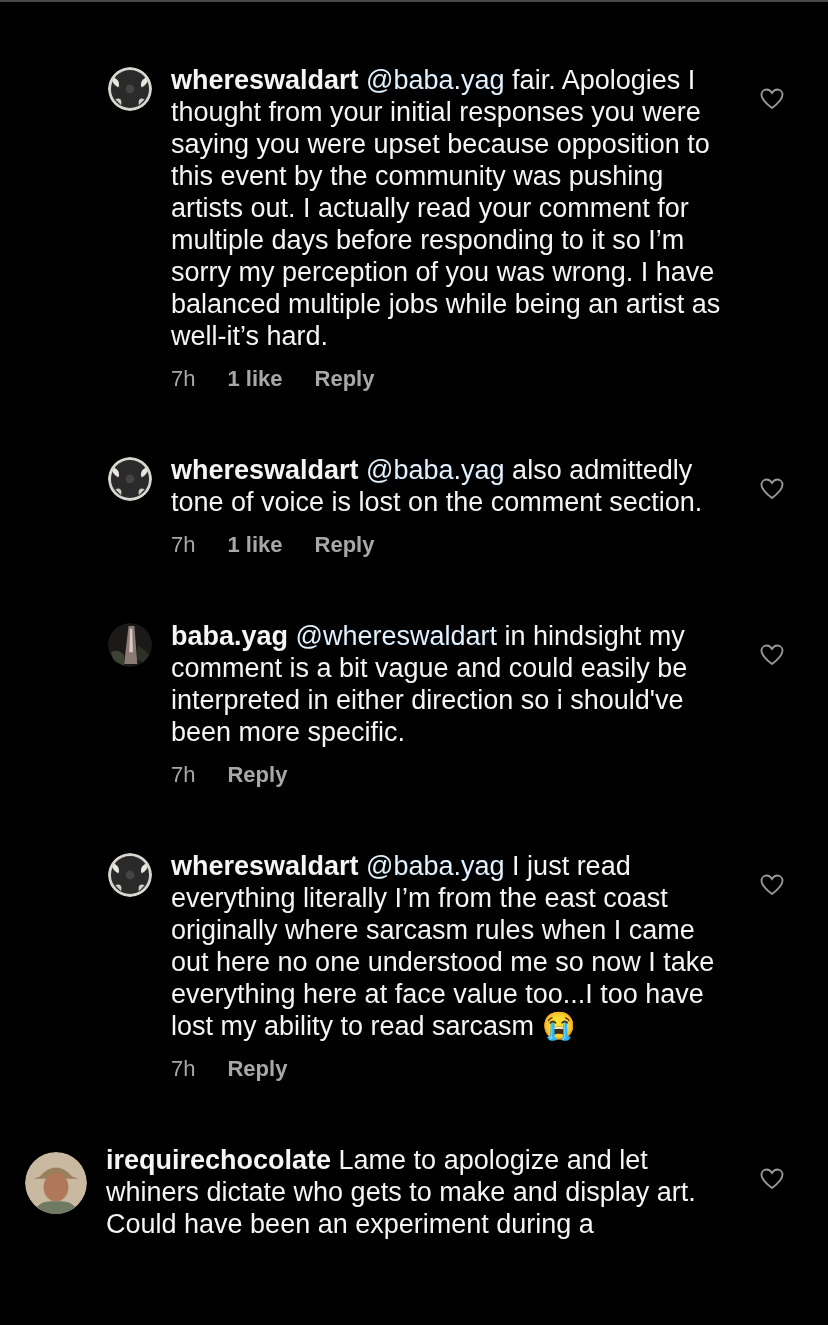 The image size is (828, 1325). I want to click on comment-text: whereswaldart @baba.yag also admittedly tone of voice is lost on the comment section., so click(437, 486).